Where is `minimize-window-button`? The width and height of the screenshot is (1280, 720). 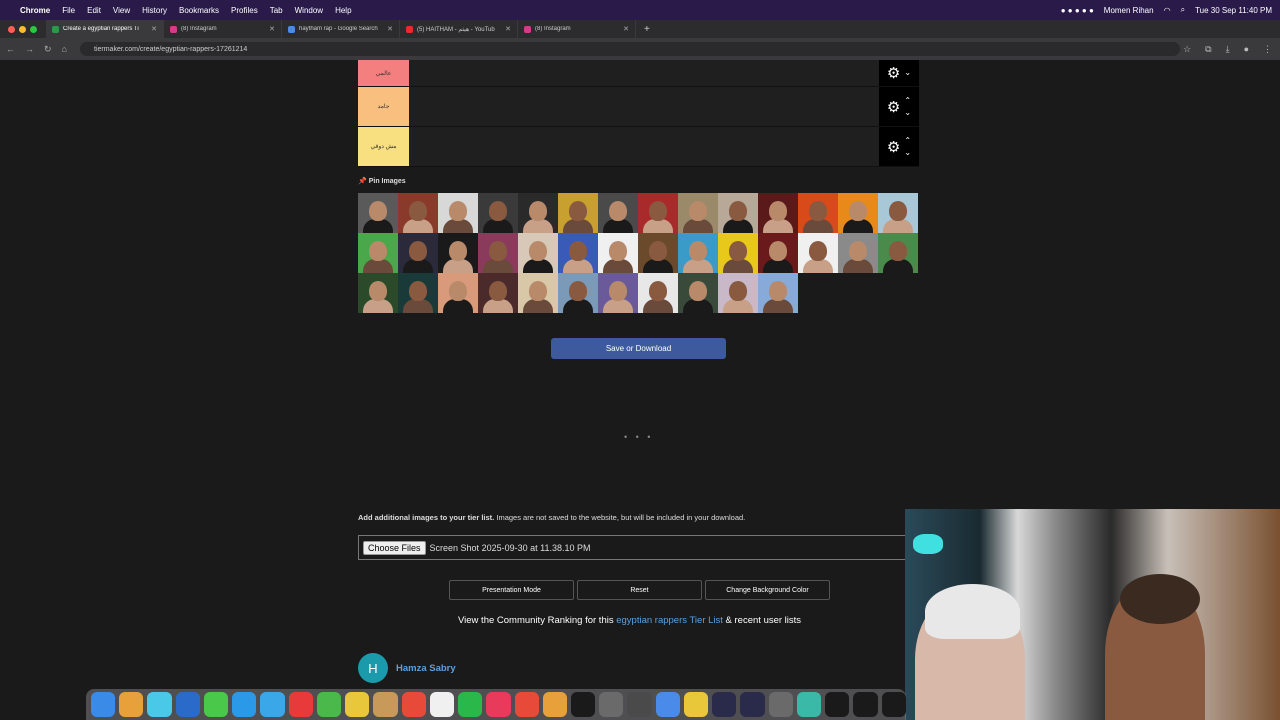 minimize-window-button is located at coordinates (22, 29).